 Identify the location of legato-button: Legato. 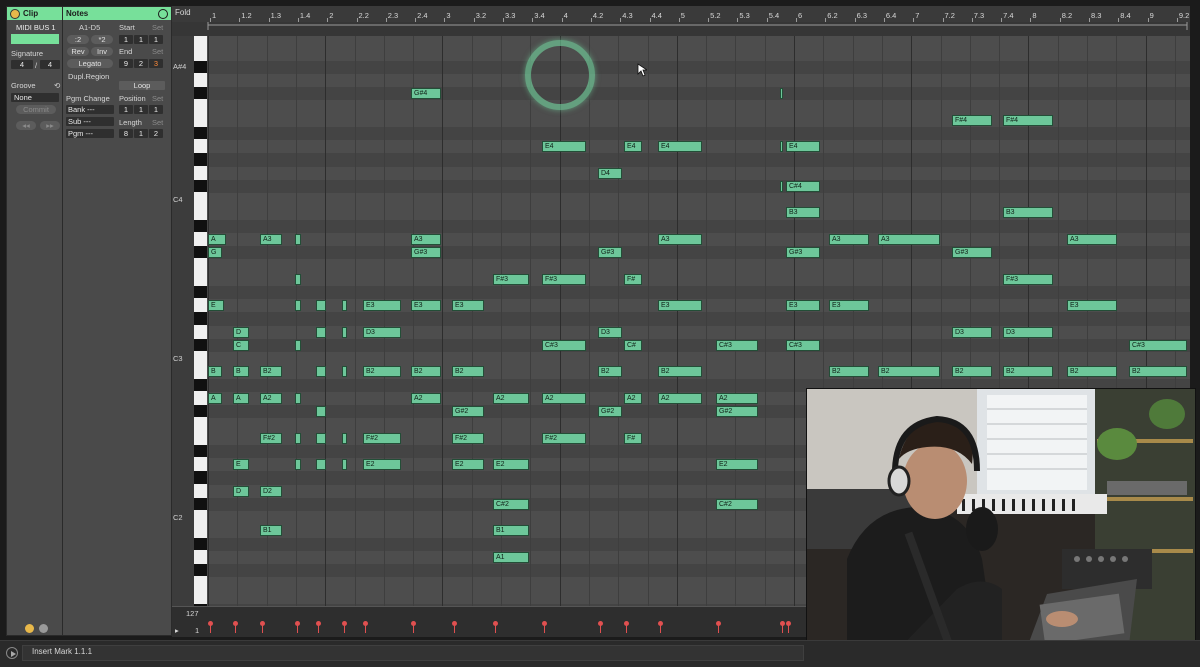
(90, 63).